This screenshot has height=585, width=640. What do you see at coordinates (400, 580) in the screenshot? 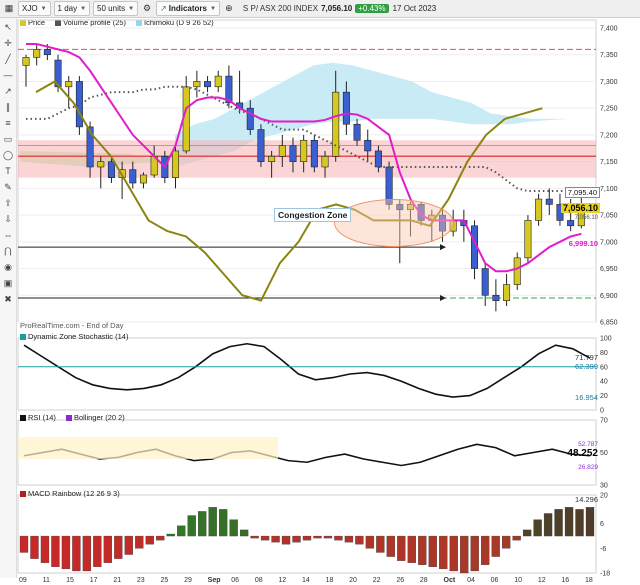
I see `date-tick-label: 26` at bounding box center [400, 580].